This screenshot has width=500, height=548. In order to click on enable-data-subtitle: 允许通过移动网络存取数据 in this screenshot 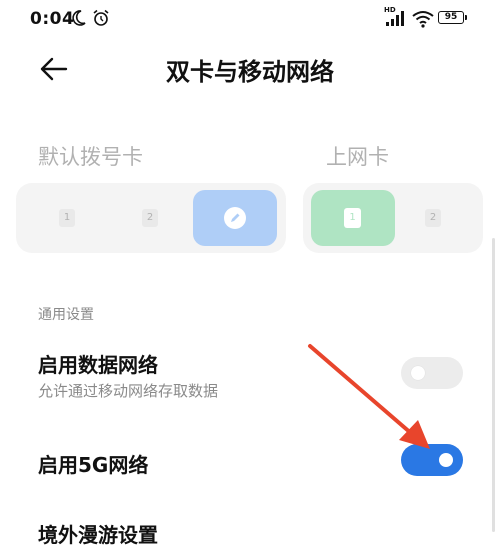, I will do `click(128, 391)`.